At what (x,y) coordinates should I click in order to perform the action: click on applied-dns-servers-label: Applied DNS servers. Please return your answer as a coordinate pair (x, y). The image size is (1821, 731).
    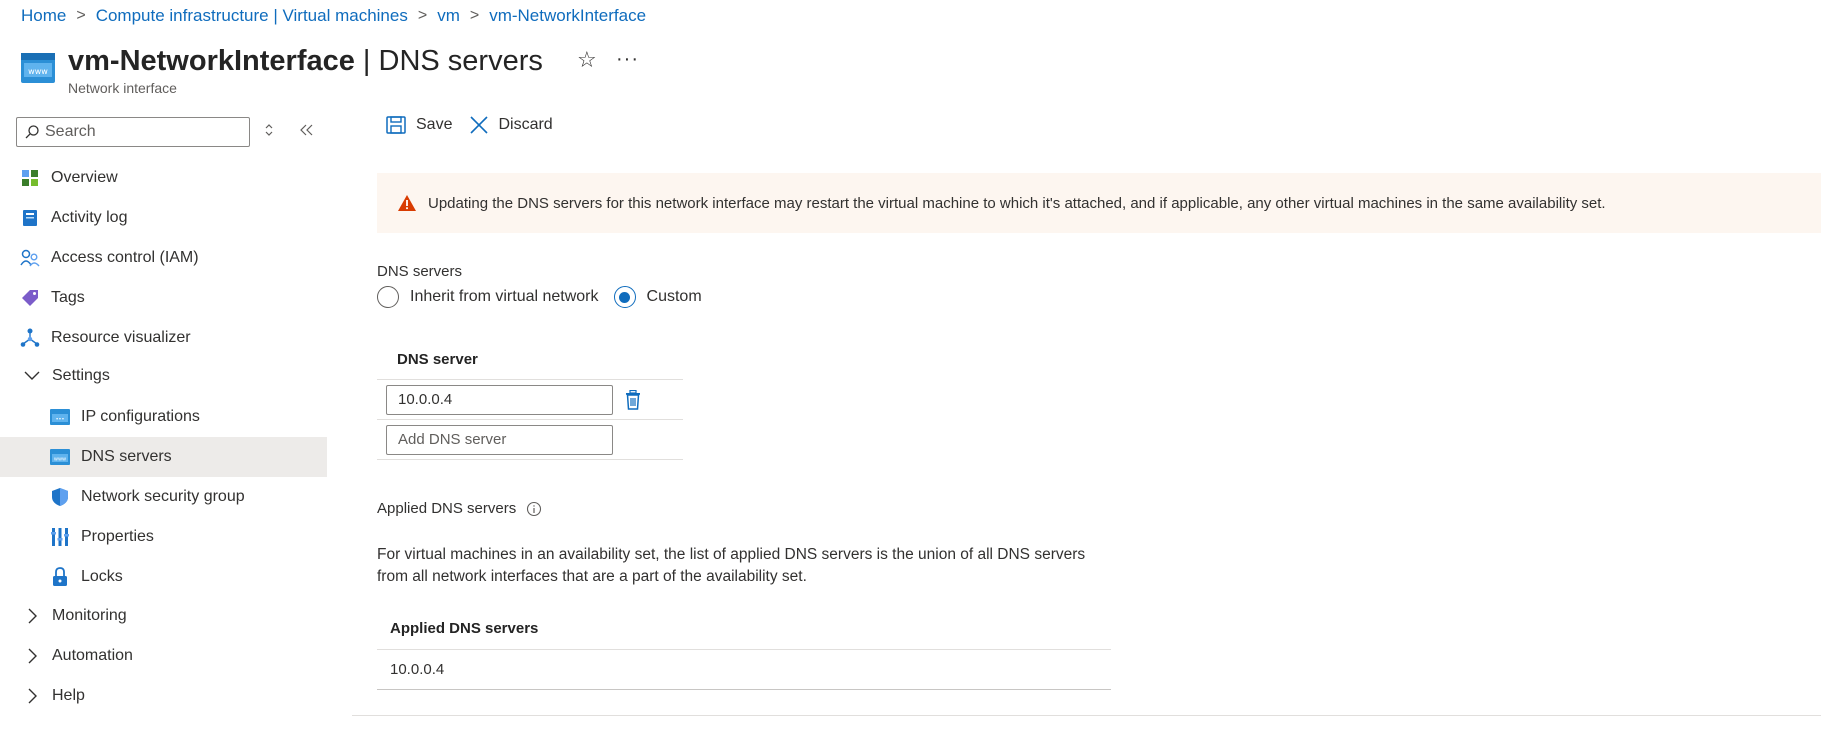
    Looking at the image, I should click on (459, 508).